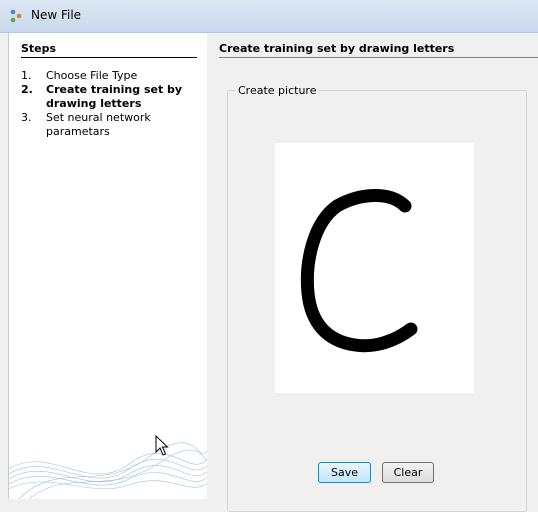  What do you see at coordinates (98, 124) in the screenshot?
I see `step-label: Set neural network parametars` at bounding box center [98, 124].